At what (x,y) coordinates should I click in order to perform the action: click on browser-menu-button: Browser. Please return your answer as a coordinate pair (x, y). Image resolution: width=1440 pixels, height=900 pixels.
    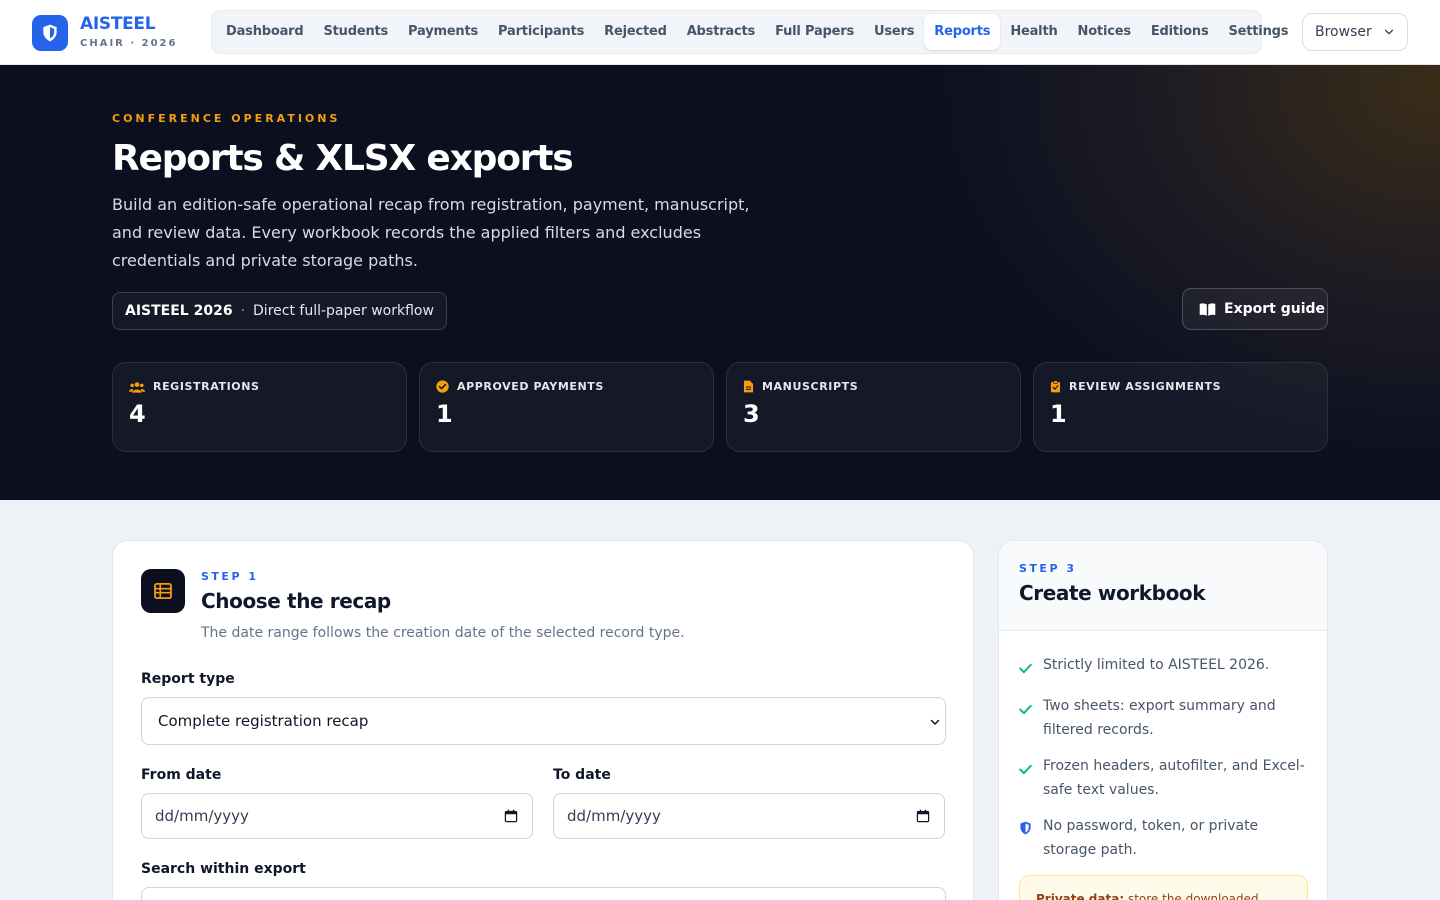
    Looking at the image, I should click on (1355, 32).